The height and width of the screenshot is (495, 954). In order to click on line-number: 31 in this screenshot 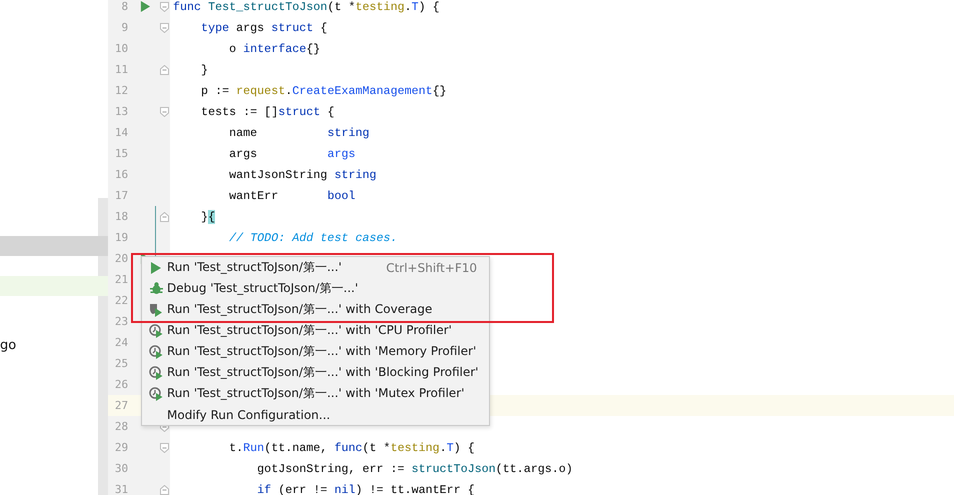, I will do `click(121, 489)`.